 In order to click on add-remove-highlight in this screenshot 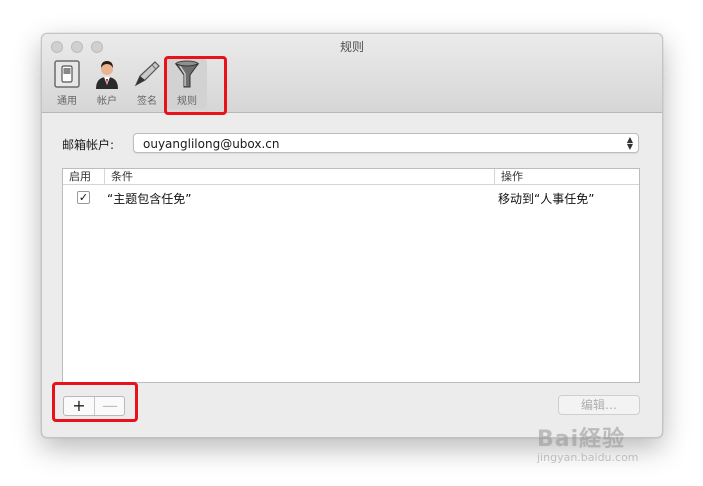, I will do `click(95, 402)`.